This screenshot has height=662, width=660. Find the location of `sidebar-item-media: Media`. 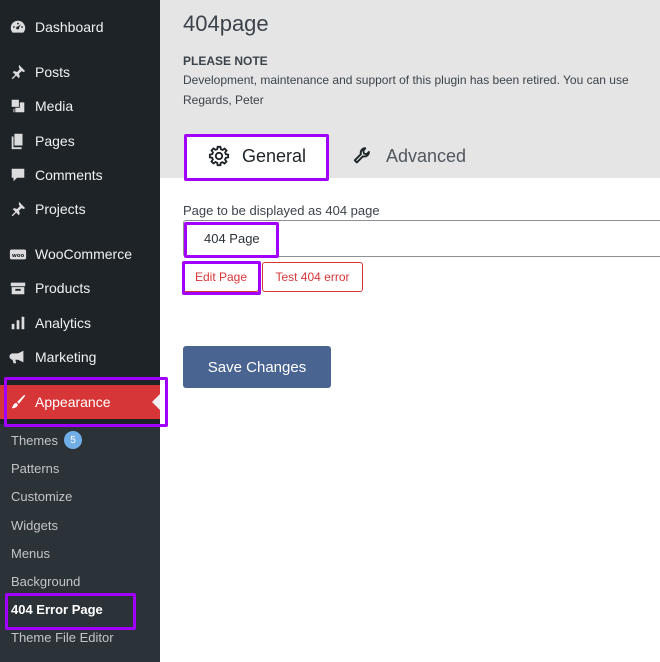

sidebar-item-media: Media is located at coordinates (80, 106).